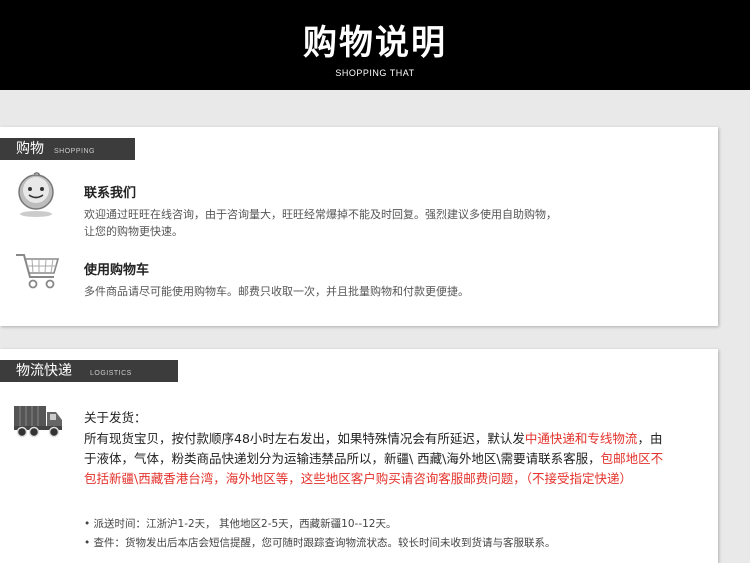  Describe the element at coordinates (38, 271) in the screenshot. I see `shopping-cart-icon` at that location.